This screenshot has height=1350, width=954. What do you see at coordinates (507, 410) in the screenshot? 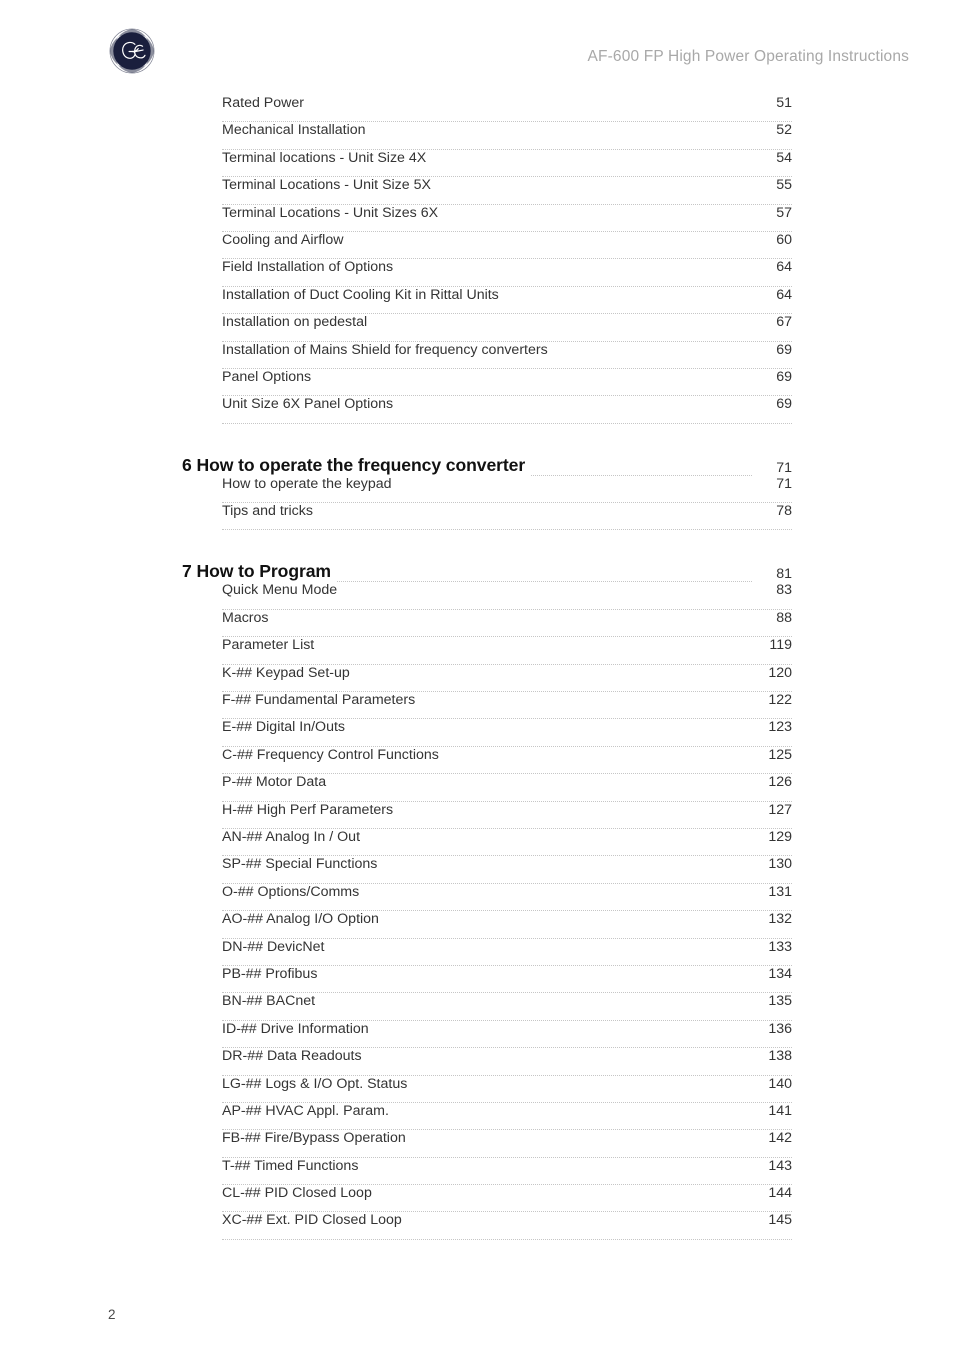
I see `toc-entry-row: Unit Size 6X Panel Options 69` at bounding box center [507, 410].